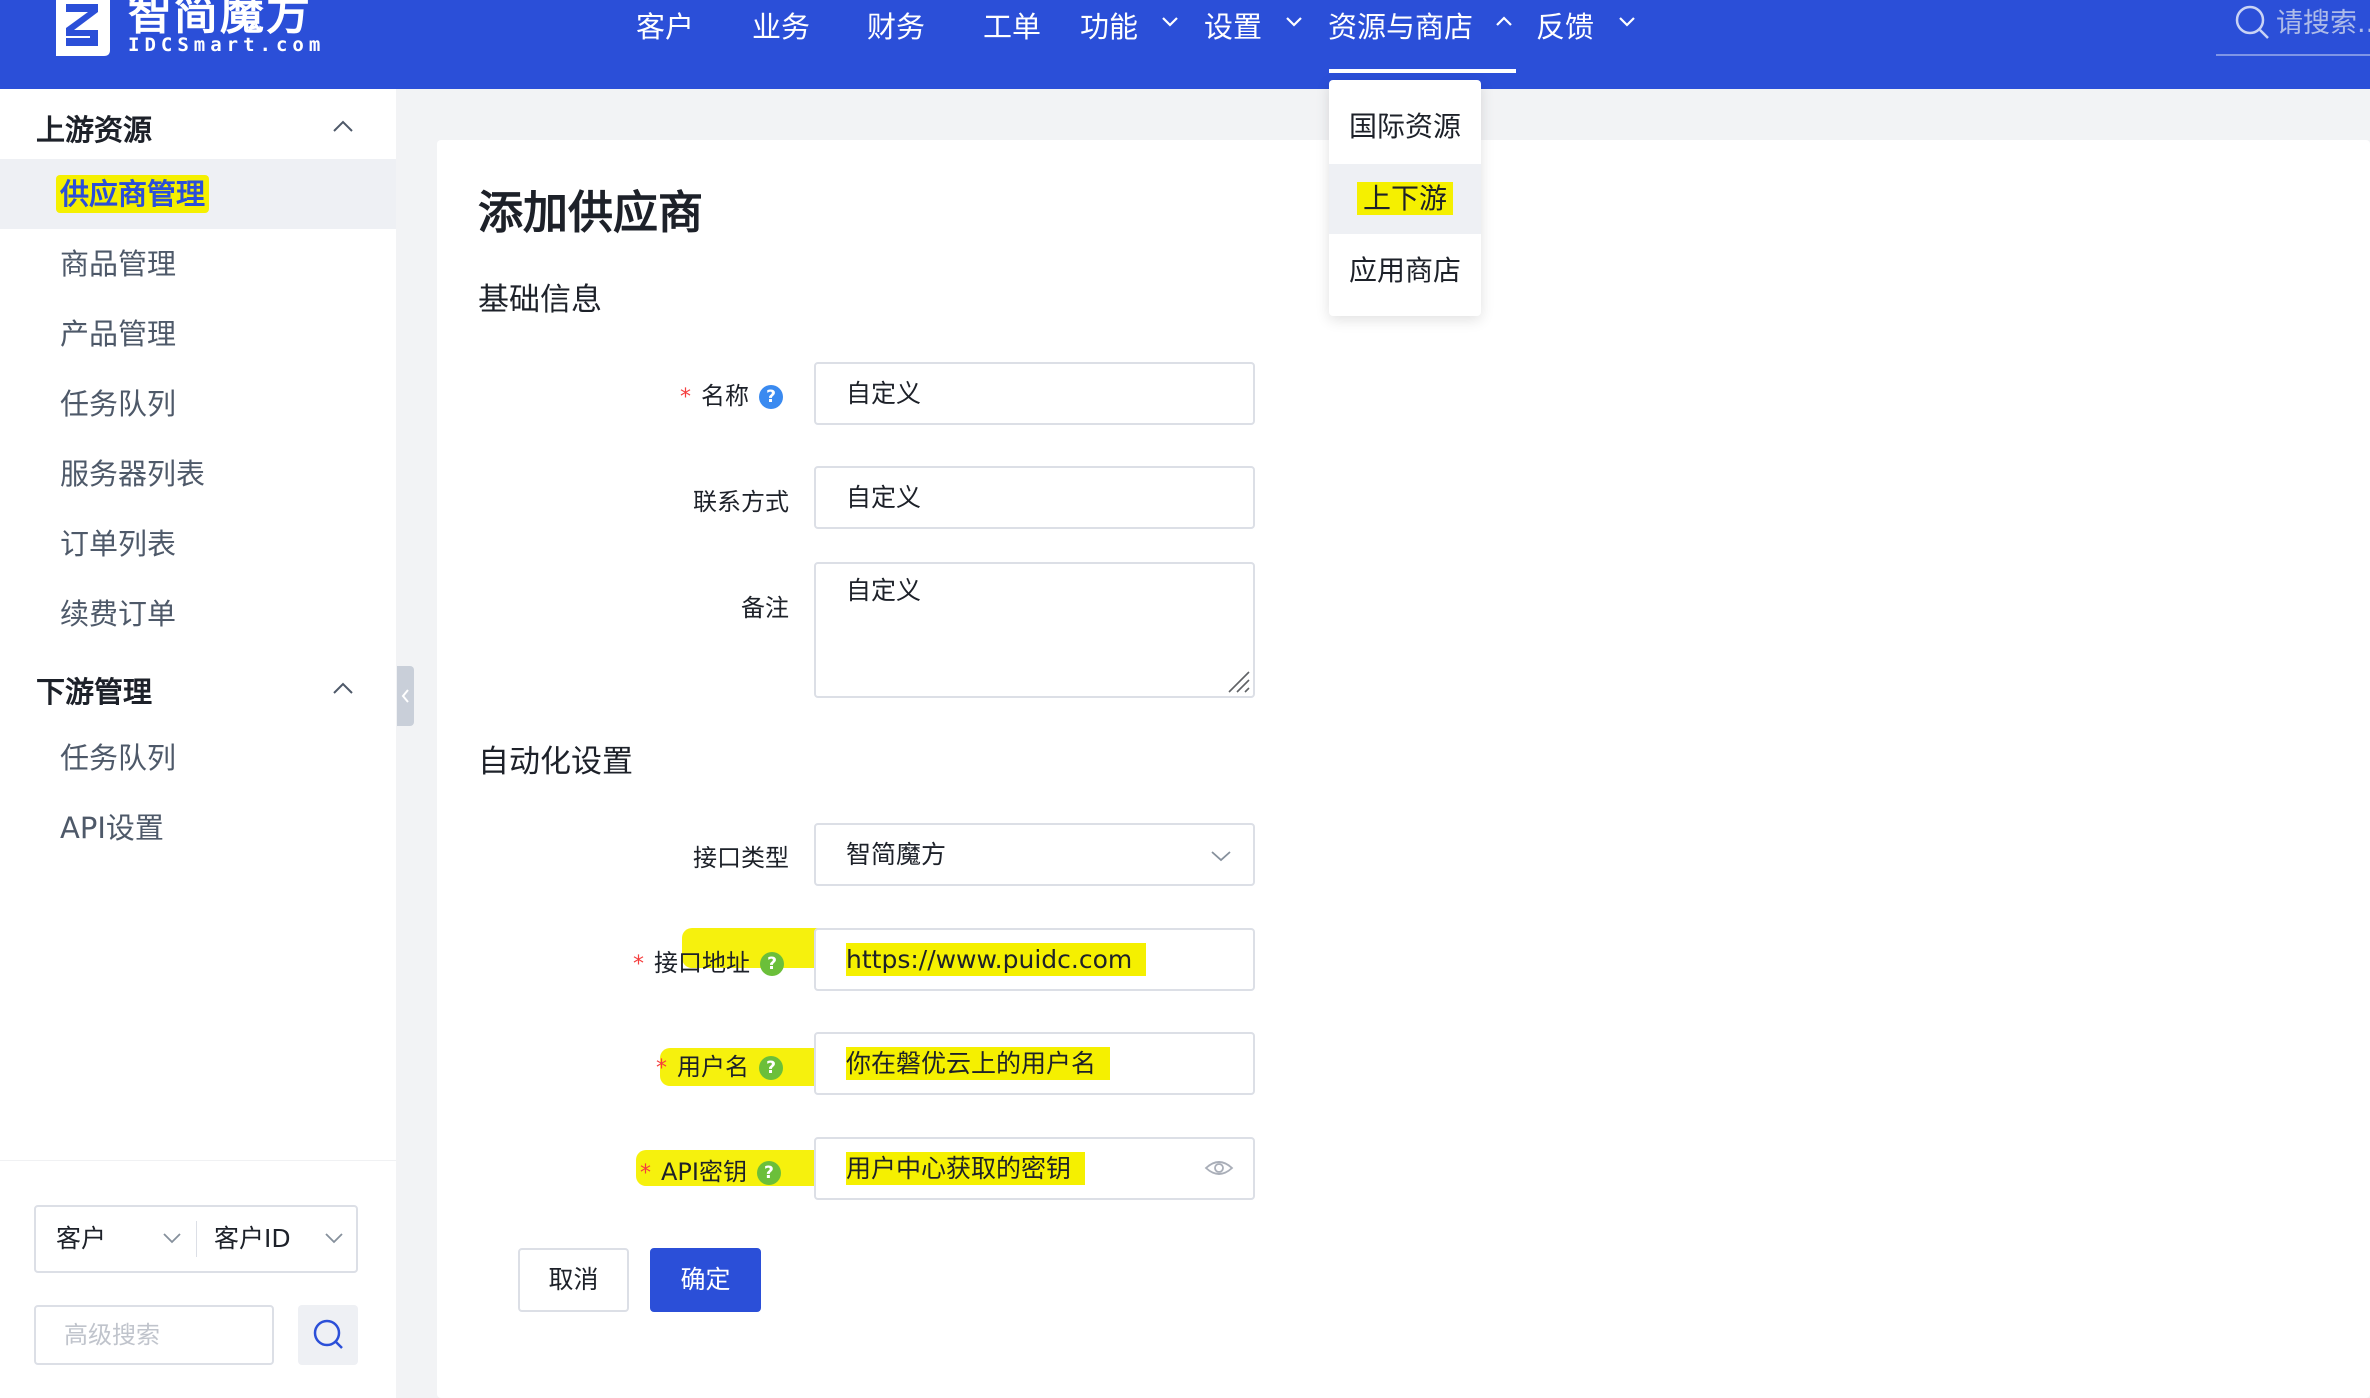 This screenshot has width=2370, height=1398. Describe the element at coordinates (710, 1169) in the screenshot. I see `api-key-label: * API密钥?` at that location.